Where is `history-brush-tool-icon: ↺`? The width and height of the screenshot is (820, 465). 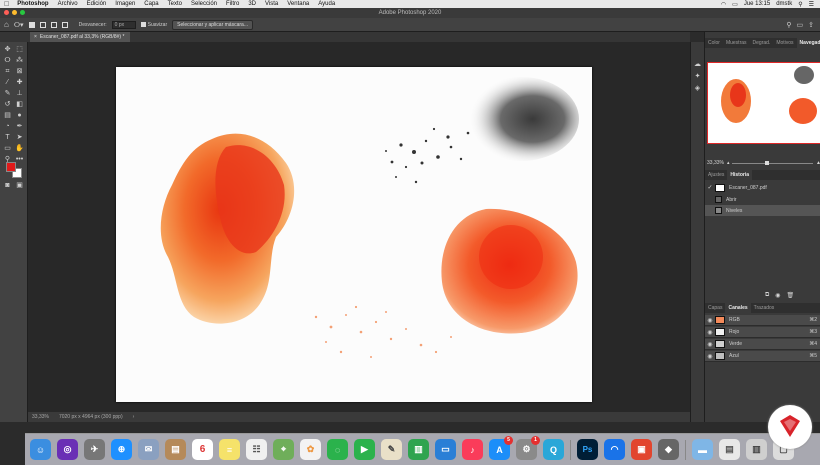
history-brush-tool-icon: ↺ is located at coordinates (7, 104).